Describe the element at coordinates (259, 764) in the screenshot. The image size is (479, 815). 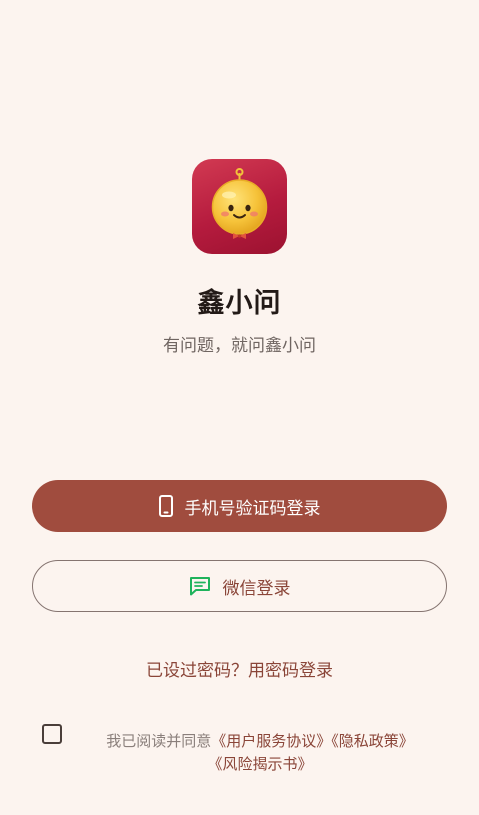
I see `risk-disclosure-link: 《风险揭示书》` at that location.